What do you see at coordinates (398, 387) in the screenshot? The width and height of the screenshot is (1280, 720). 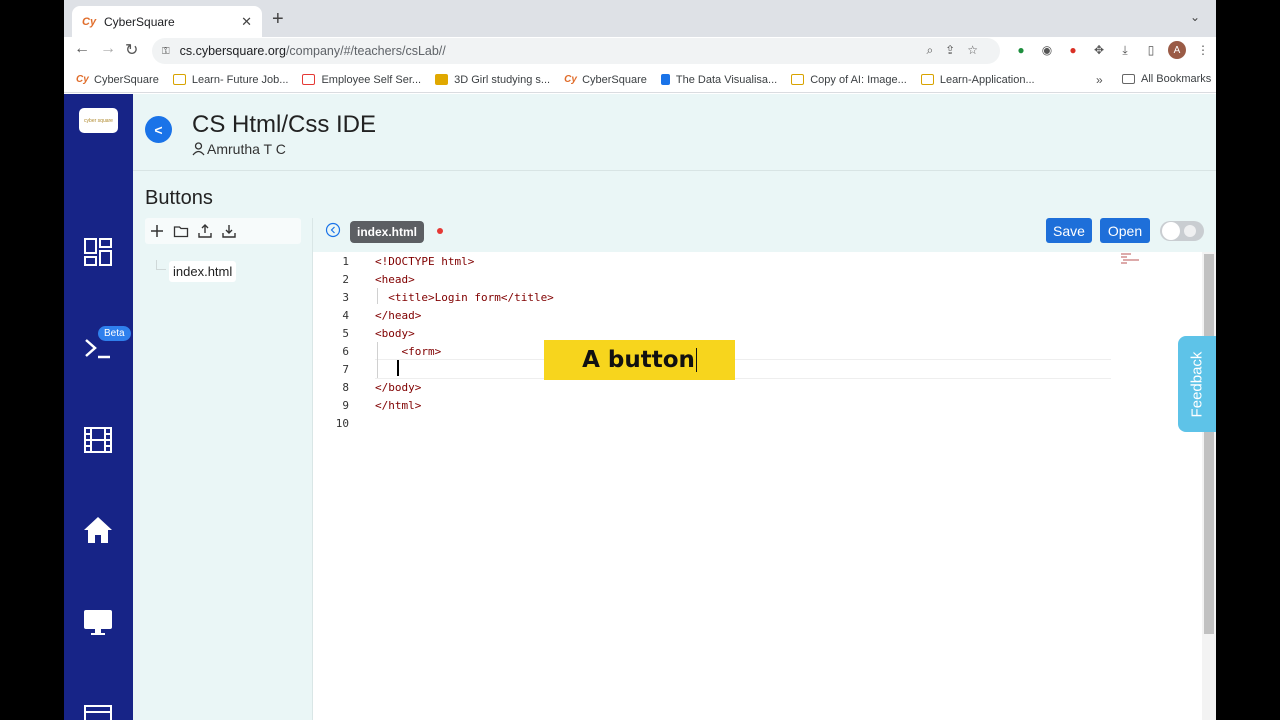 I see `code-line: </body>` at bounding box center [398, 387].